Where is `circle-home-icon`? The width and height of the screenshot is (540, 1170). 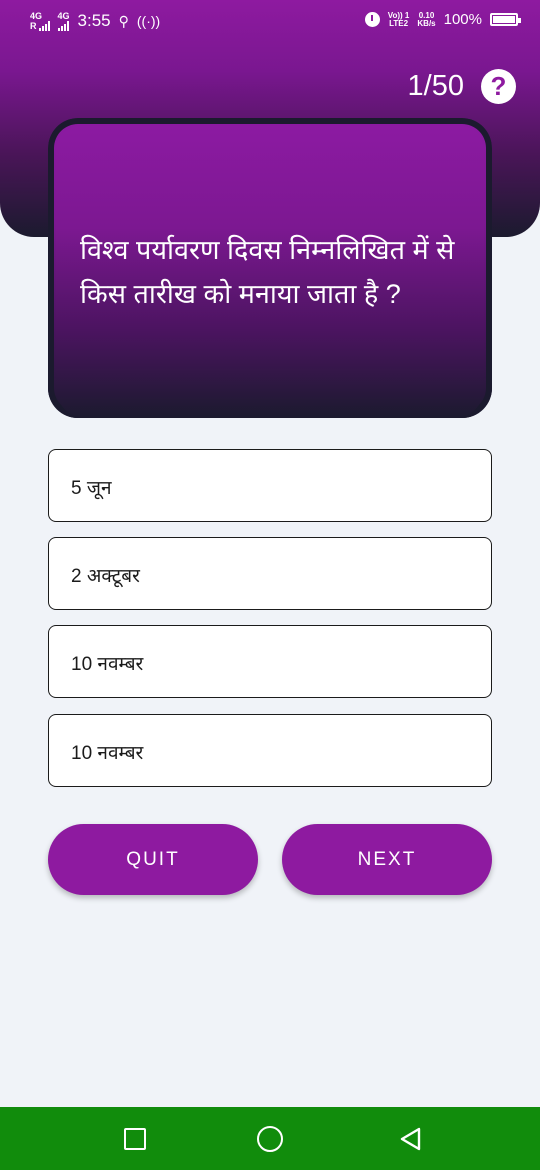
circle-home-icon is located at coordinates (270, 1139).